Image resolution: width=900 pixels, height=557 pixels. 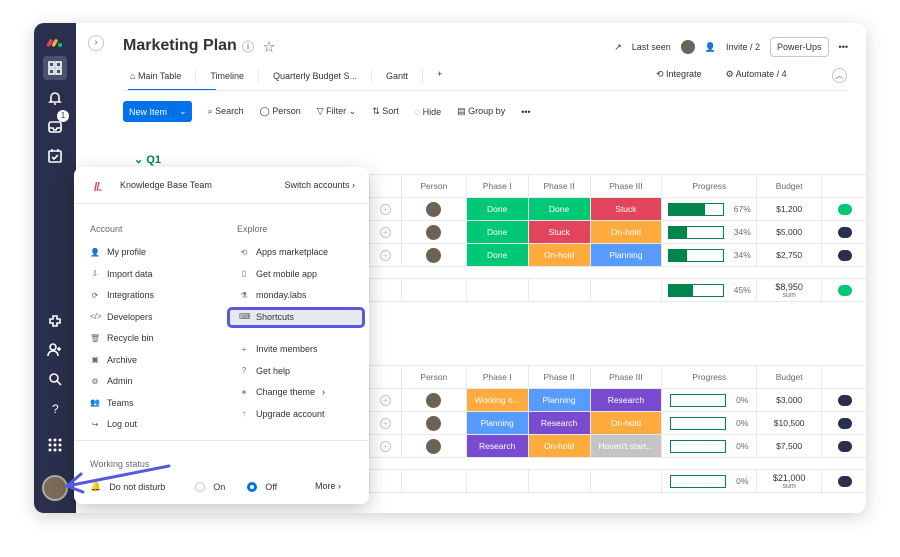 What do you see at coordinates (180, 46) in the screenshot?
I see `board-title: Marketing Plan` at bounding box center [180, 46].